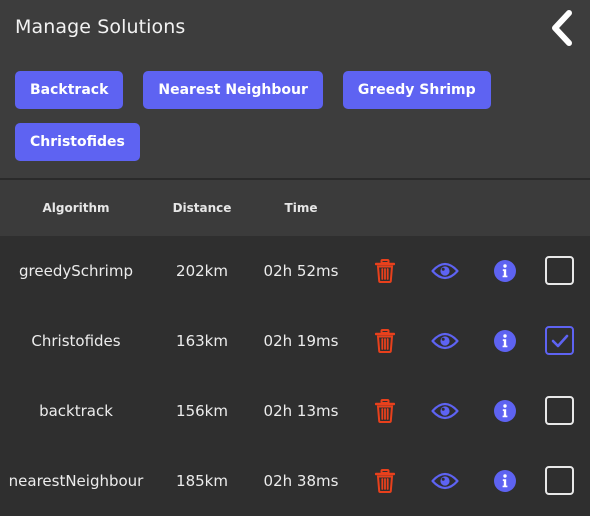 This screenshot has height=516, width=590. What do you see at coordinates (76, 341) in the screenshot?
I see `algorithm-cell: Christofides` at bounding box center [76, 341].